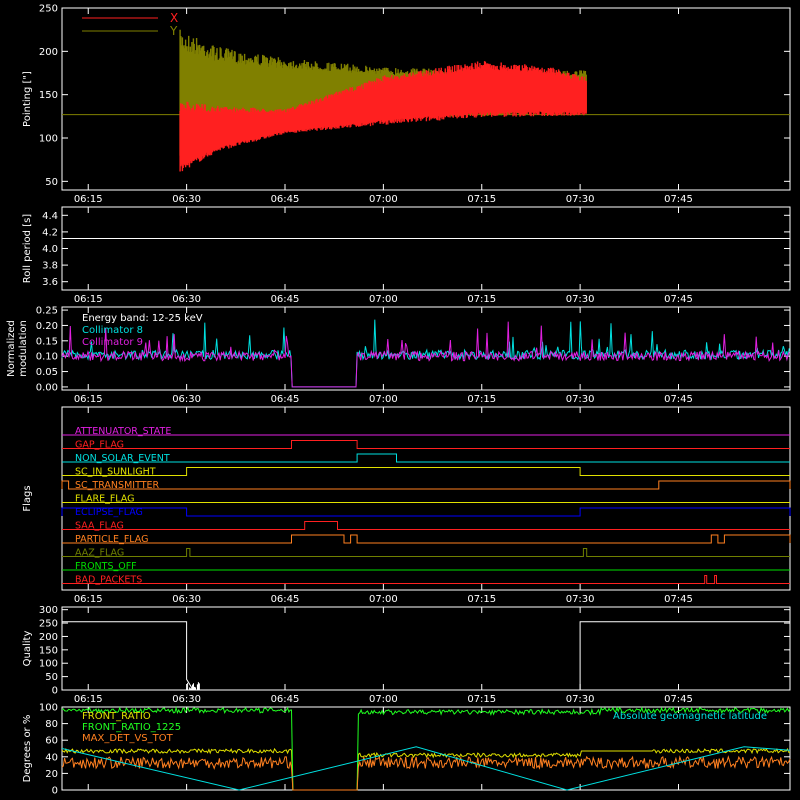 The height and width of the screenshot is (800, 800). What do you see at coordinates (112, 342) in the screenshot?
I see `modulation-annotation-2: Collimator 9` at bounding box center [112, 342].